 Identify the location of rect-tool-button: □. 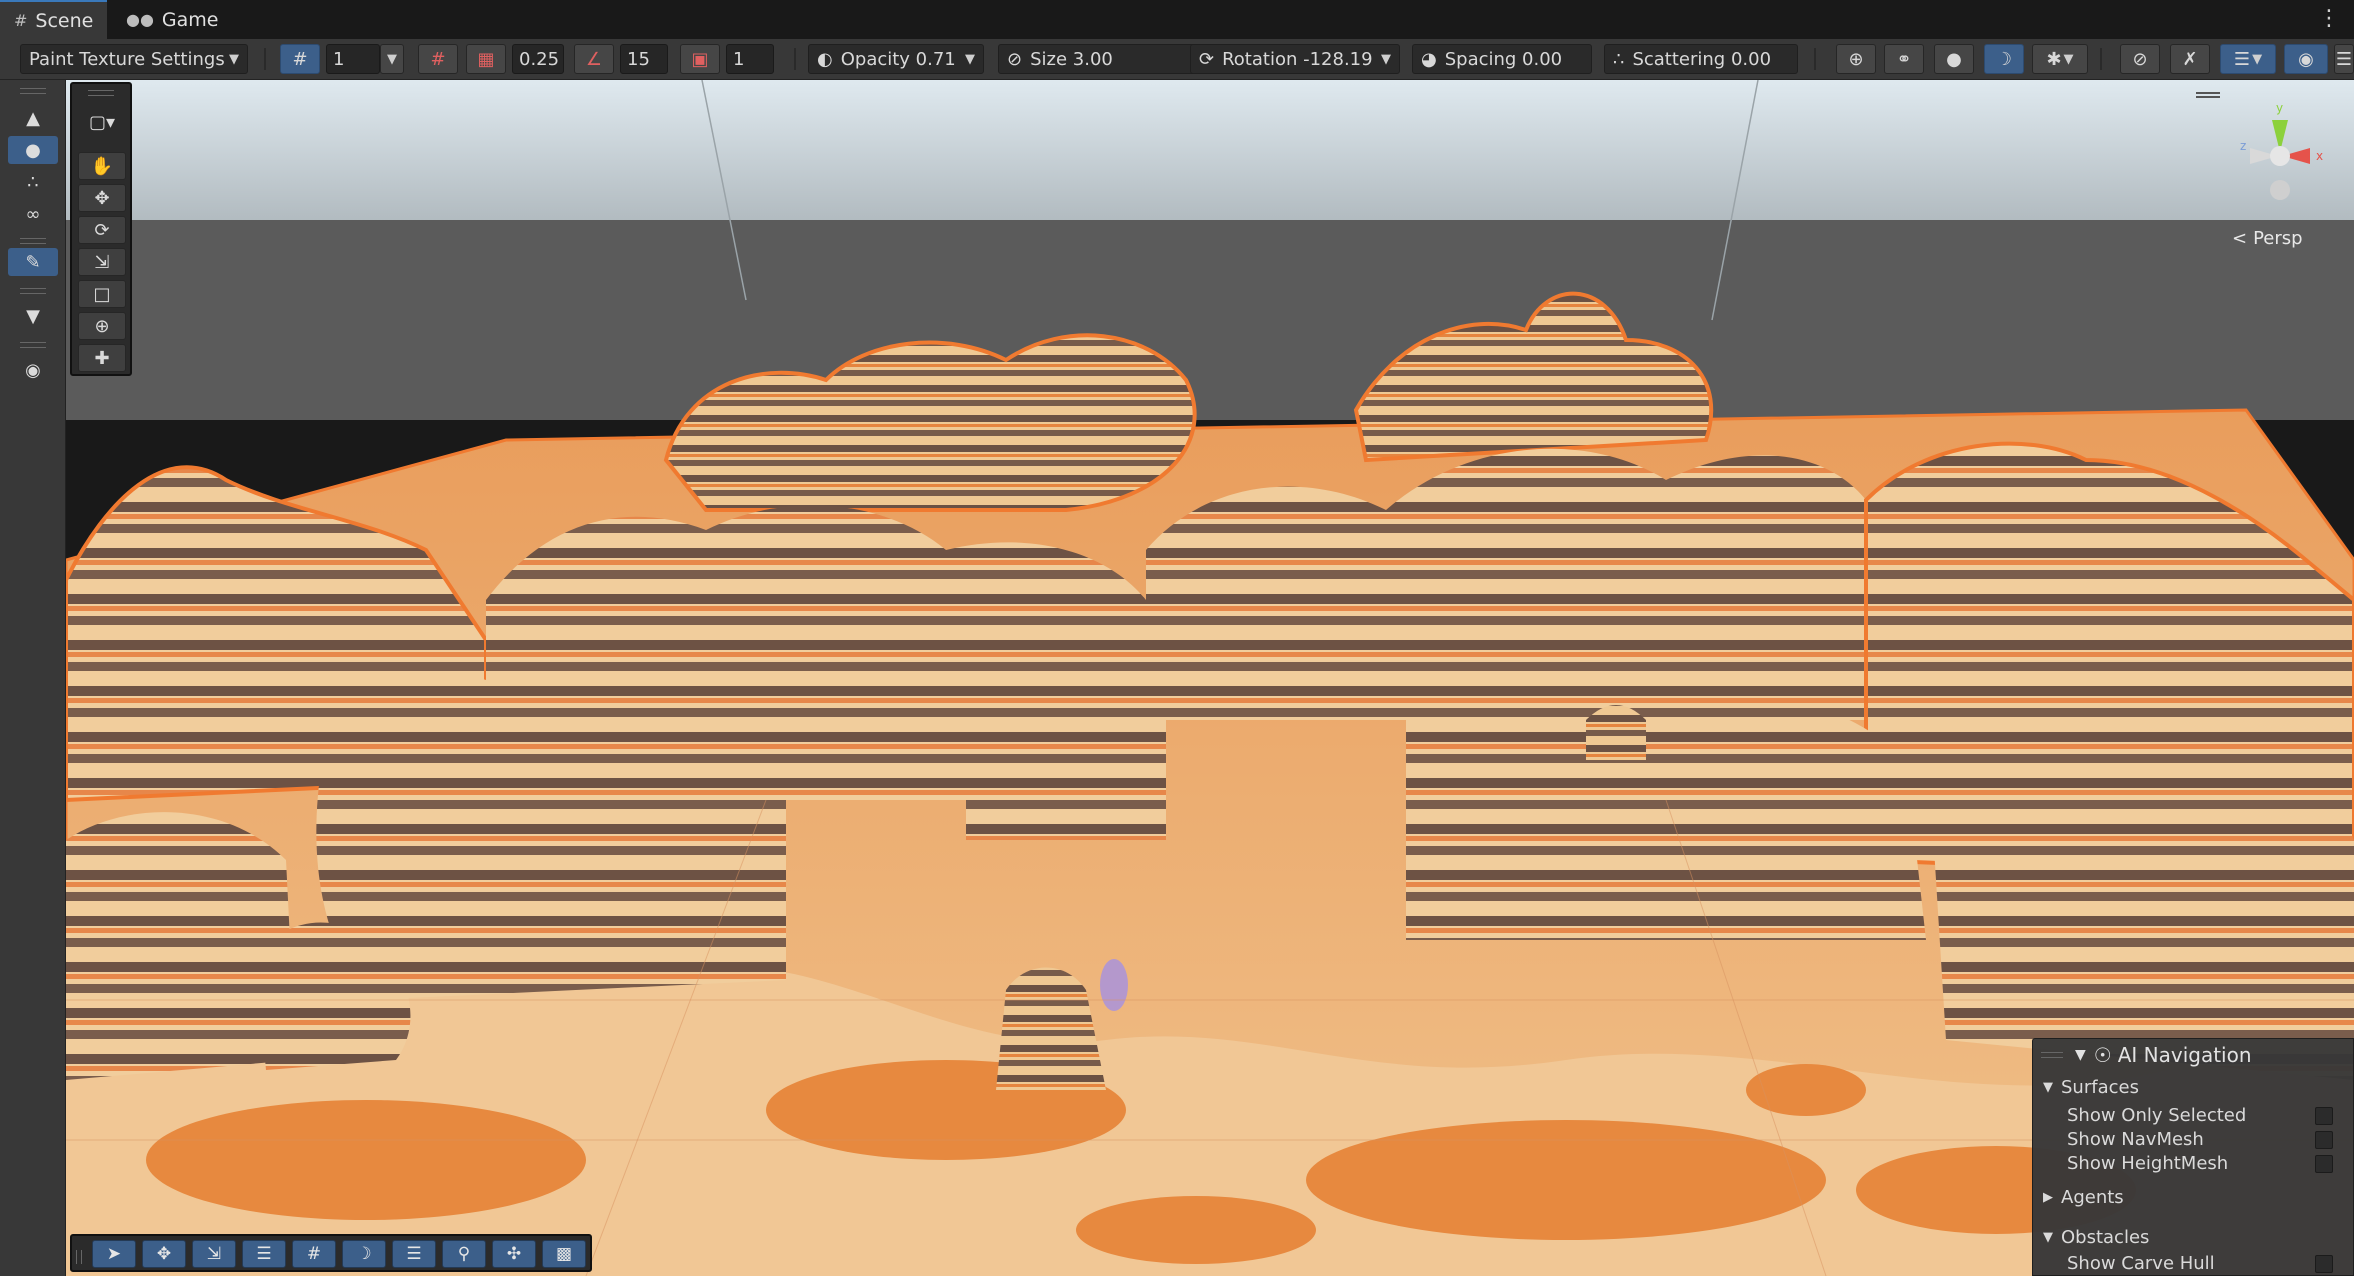
(102, 294).